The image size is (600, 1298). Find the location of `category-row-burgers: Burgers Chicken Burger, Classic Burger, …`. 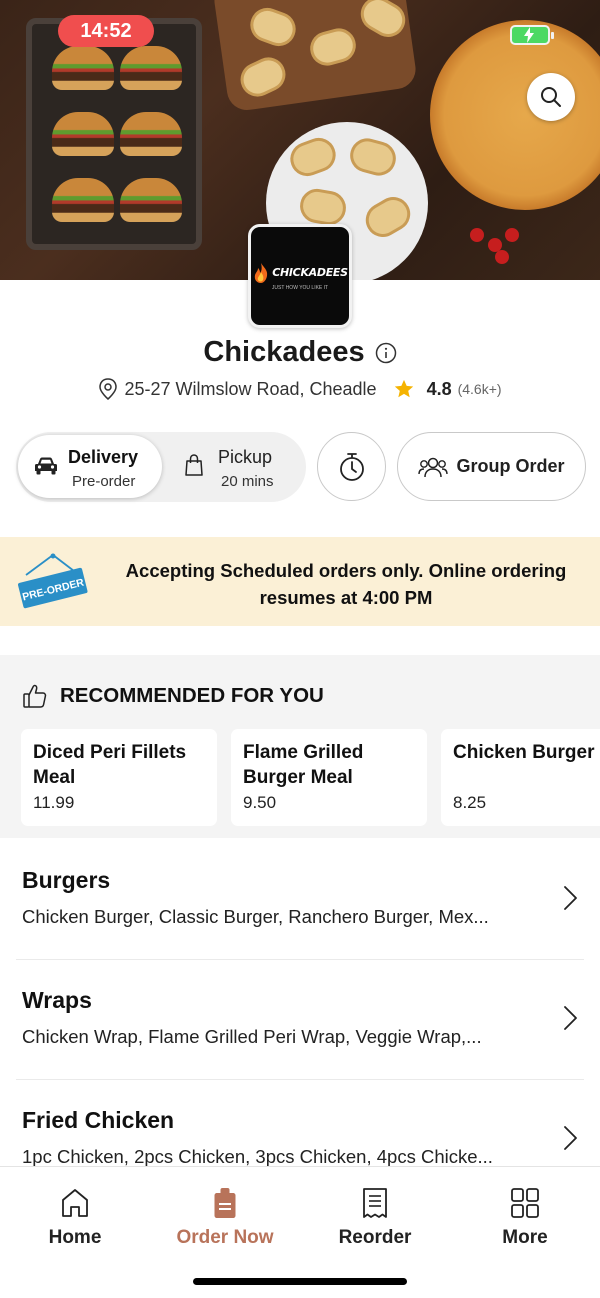

category-row-burgers: Burgers Chicken Burger, Classic Burger, … is located at coordinates (300, 900).